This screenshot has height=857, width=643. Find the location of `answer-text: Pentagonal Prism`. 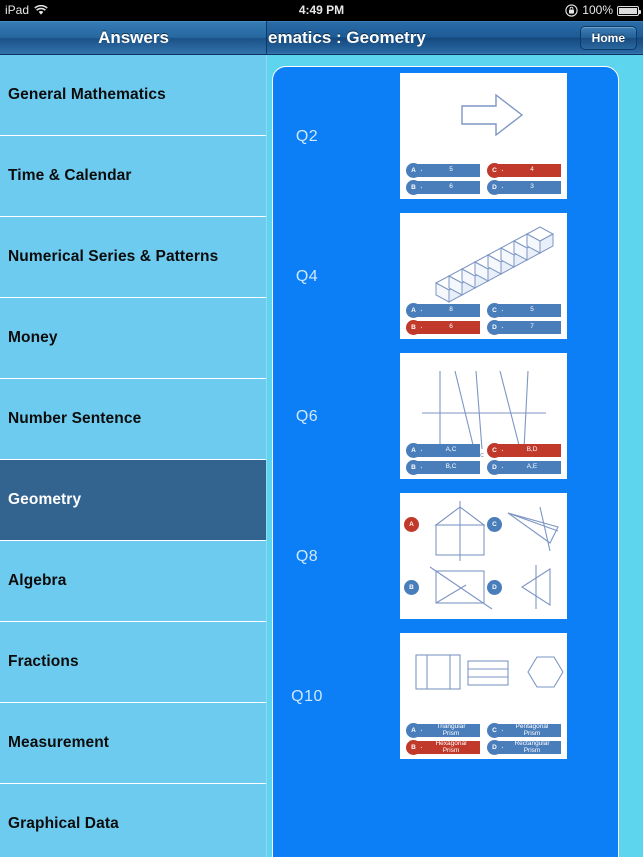

answer-text: Pentagonal Prism is located at coordinates (528, 730).